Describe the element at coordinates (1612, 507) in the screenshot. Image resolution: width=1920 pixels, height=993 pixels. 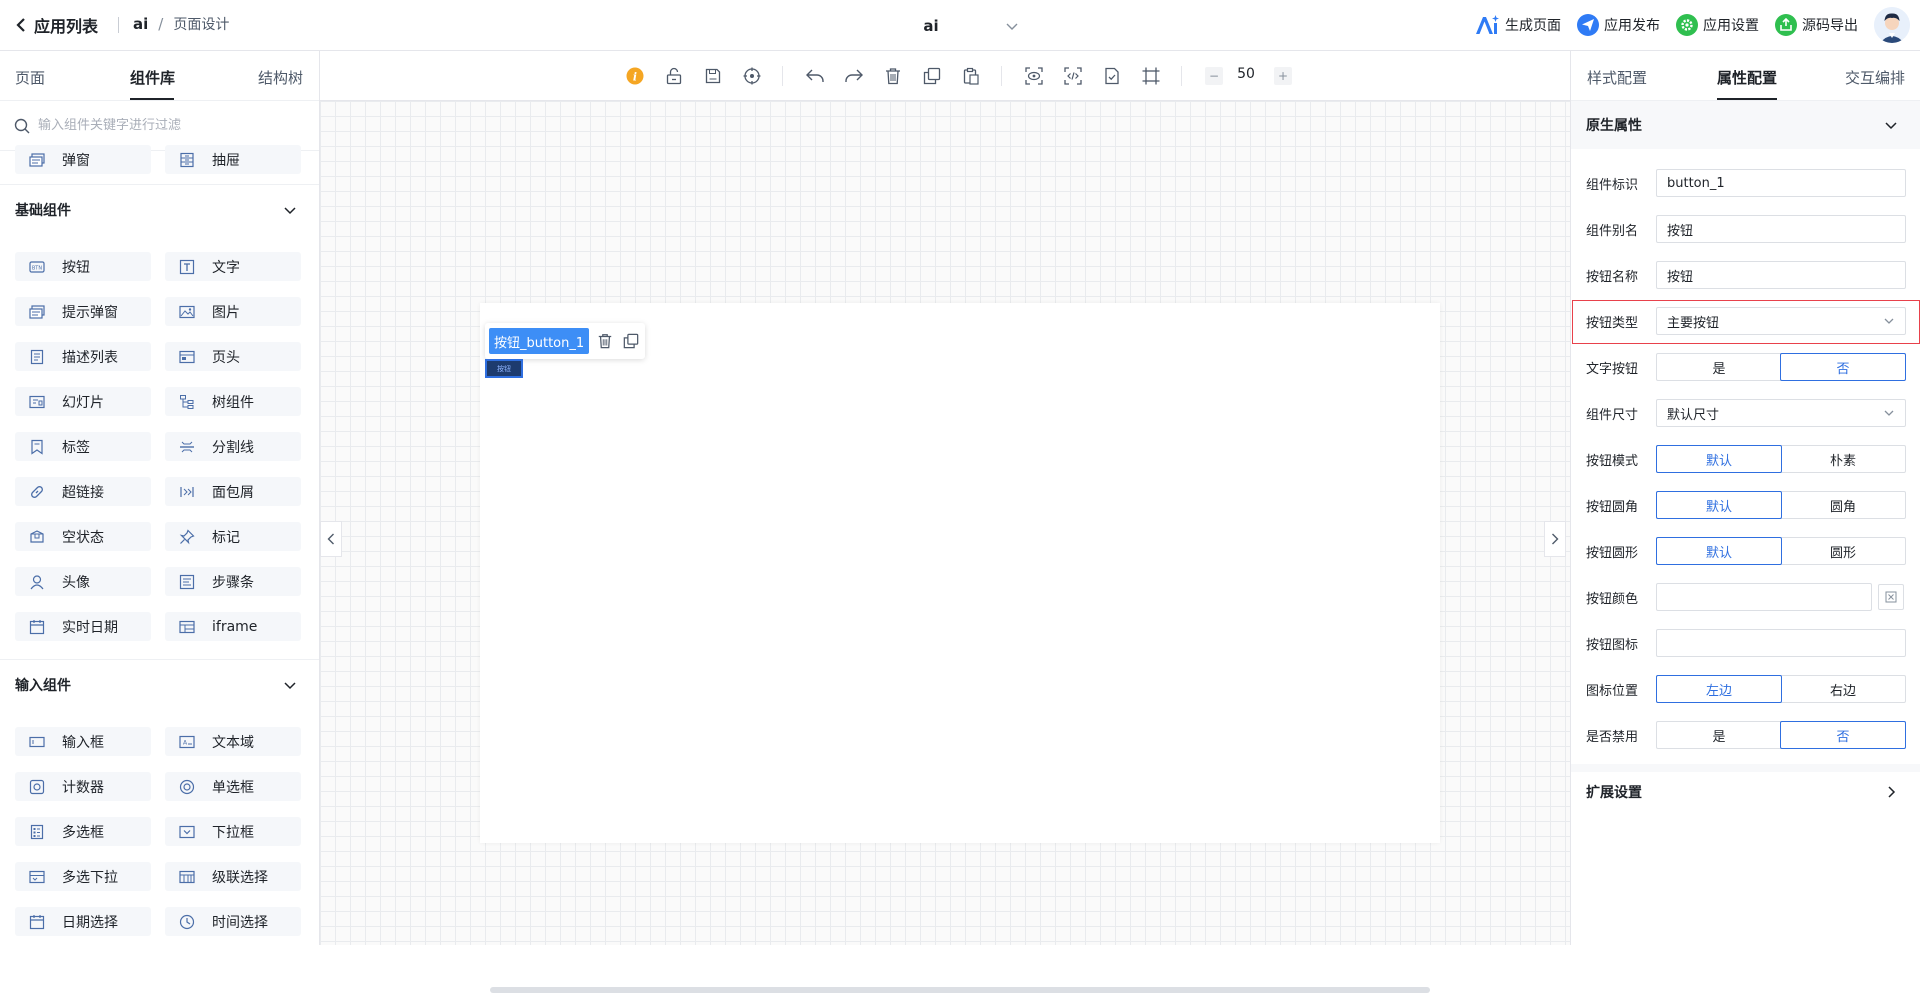
I see `prop-label: 按钮圆角` at that location.